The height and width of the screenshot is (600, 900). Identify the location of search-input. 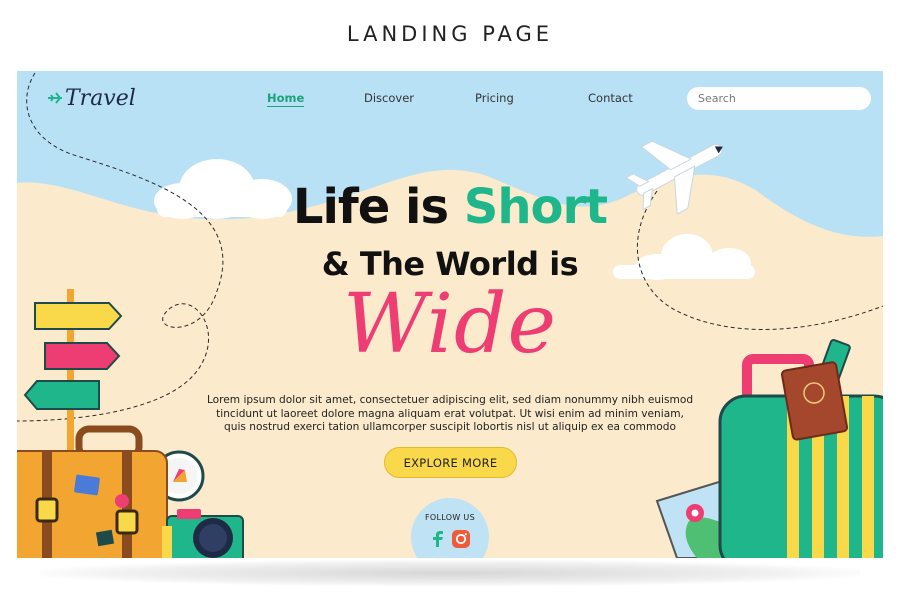
(779, 98).